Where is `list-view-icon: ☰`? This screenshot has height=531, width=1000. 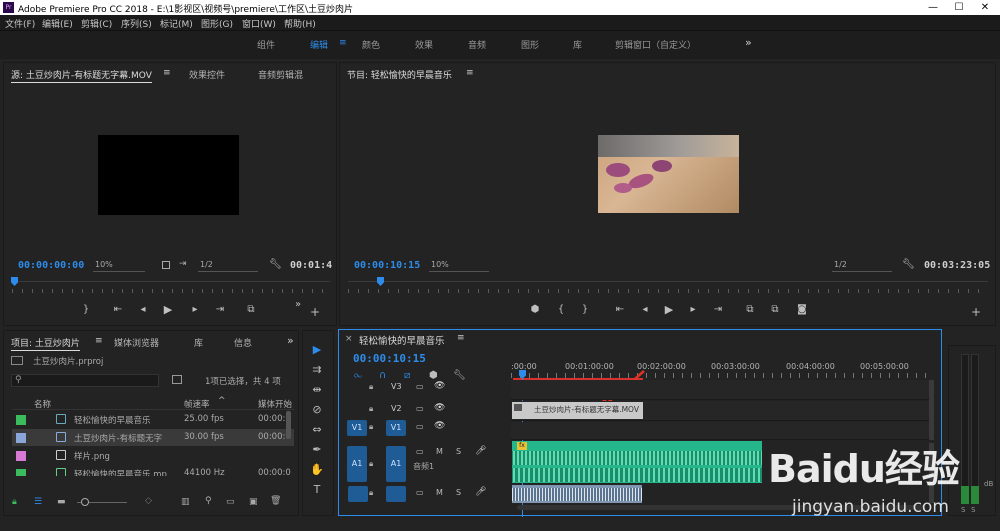
list-view-icon: ☰ is located at coordinates (38, 502).